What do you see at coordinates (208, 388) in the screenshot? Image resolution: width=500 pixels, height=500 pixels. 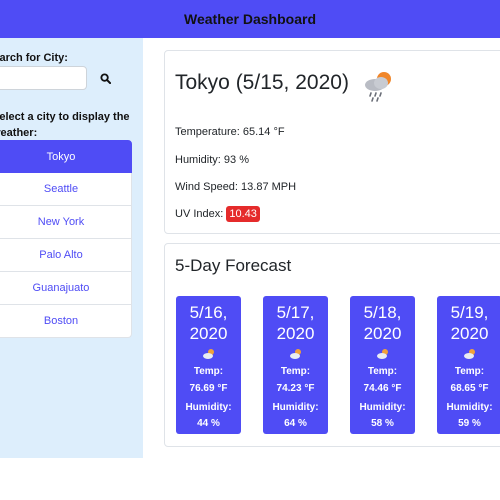 I see `forecast-temp: 76.69 °F` at bounding box center [208, 388].